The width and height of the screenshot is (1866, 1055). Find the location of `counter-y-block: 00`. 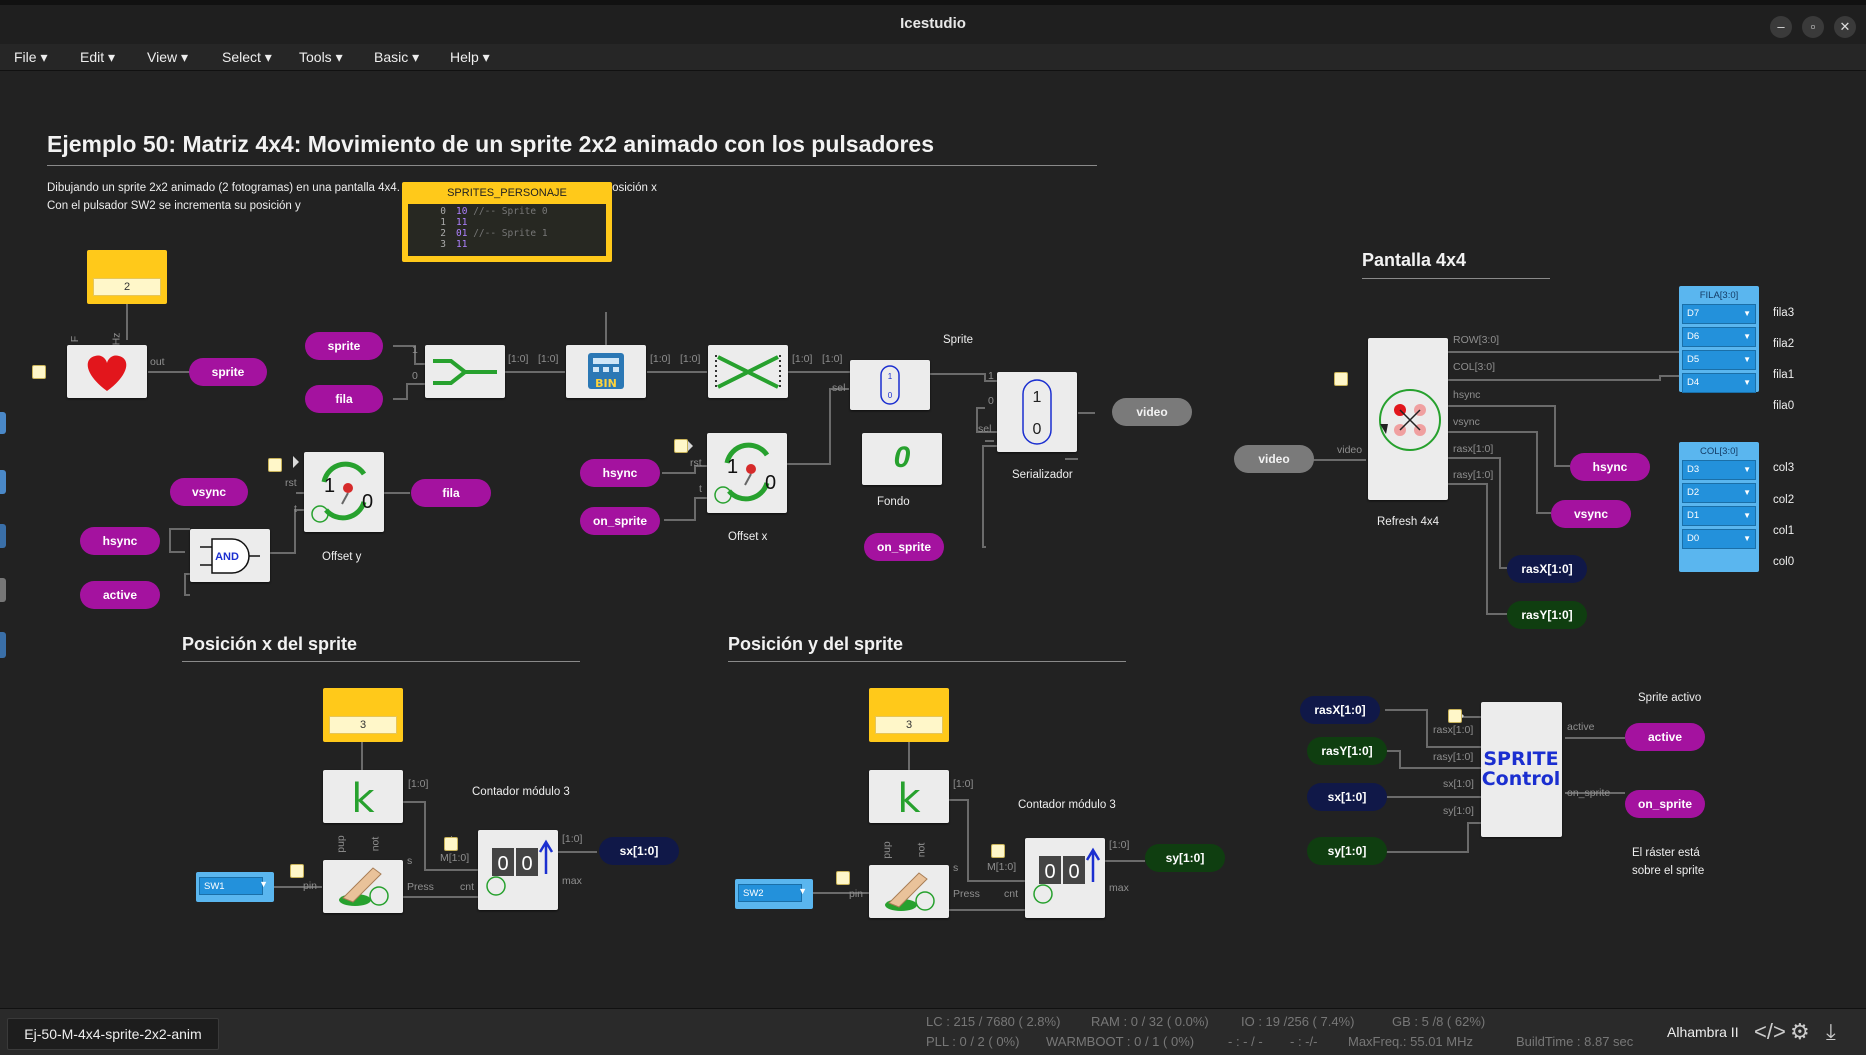

counter-y-block: 00 is located at coordinates (1065, 878).